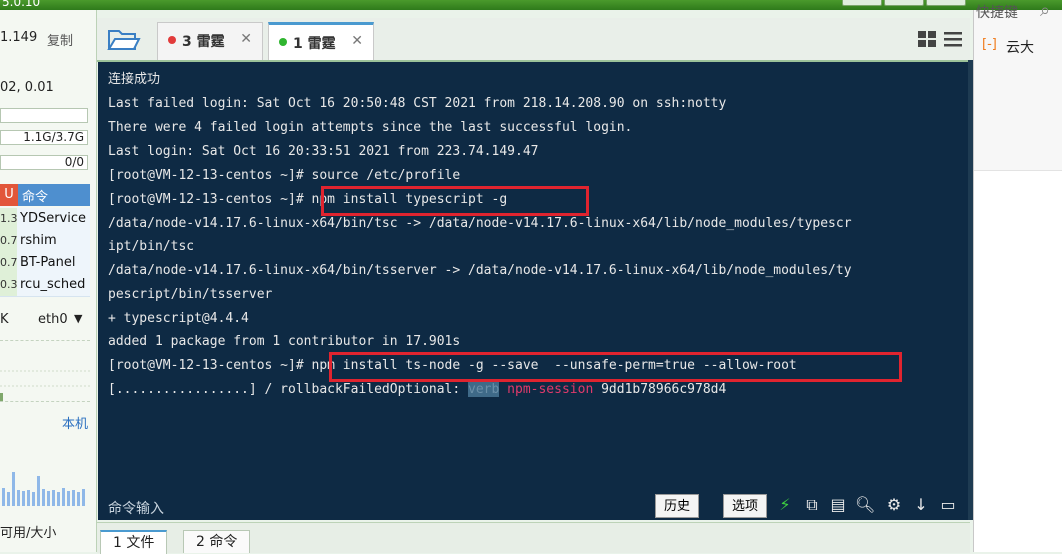  I want to click on process-row: 1.3 YDService, so click(45, 219).